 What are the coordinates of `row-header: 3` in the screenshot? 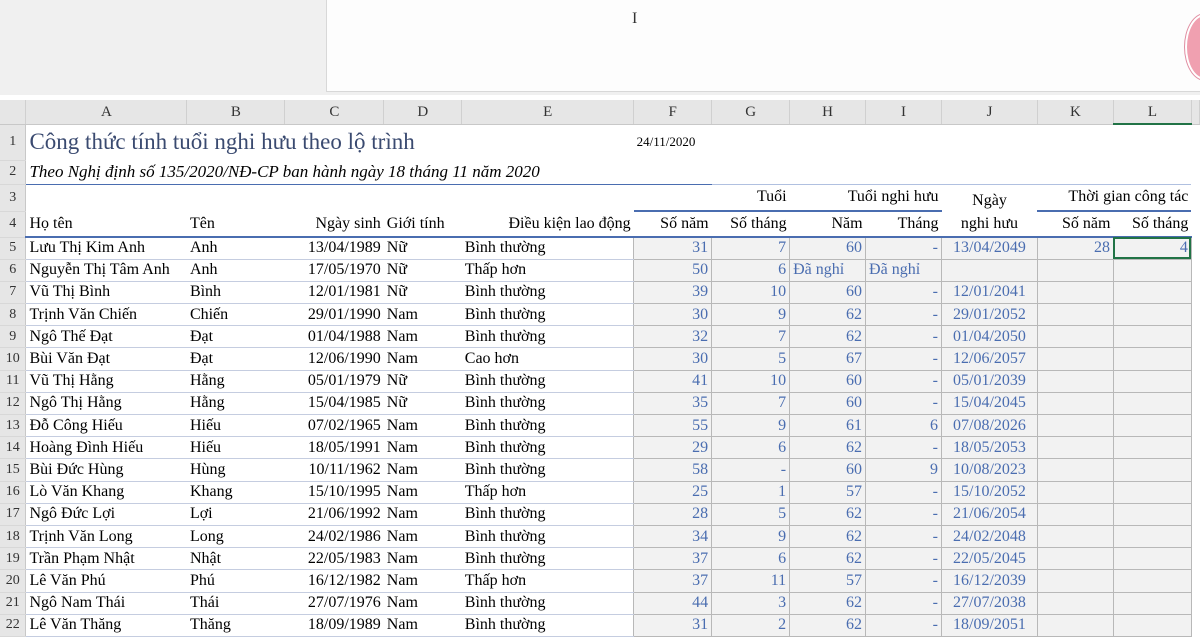 It's located at (13, 198).